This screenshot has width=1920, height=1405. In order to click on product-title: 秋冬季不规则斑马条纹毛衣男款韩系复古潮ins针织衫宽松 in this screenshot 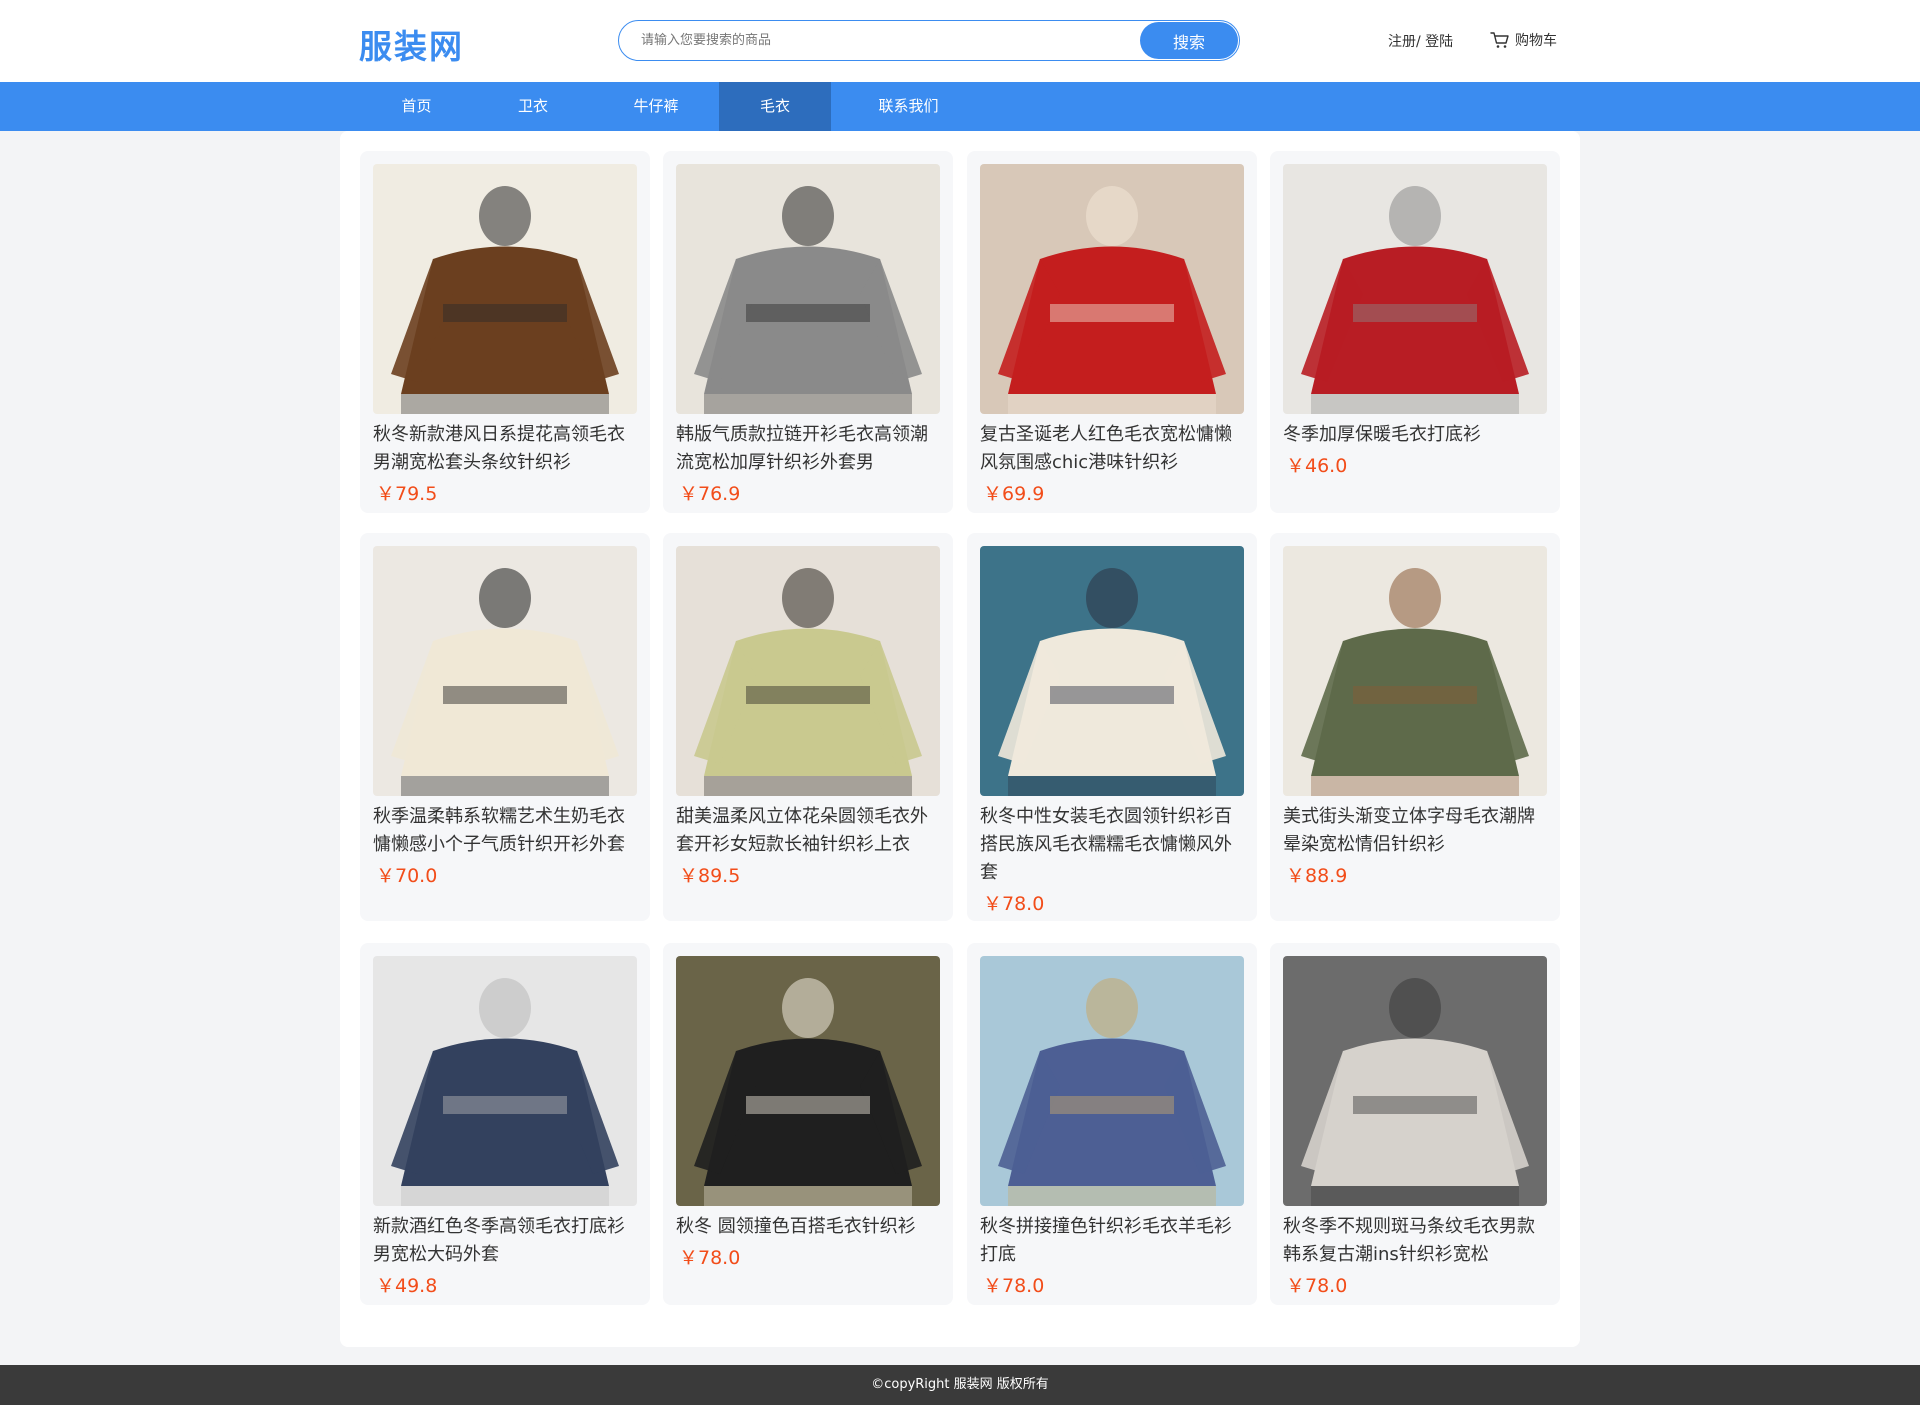, I will do `click(1409, 1240)`.